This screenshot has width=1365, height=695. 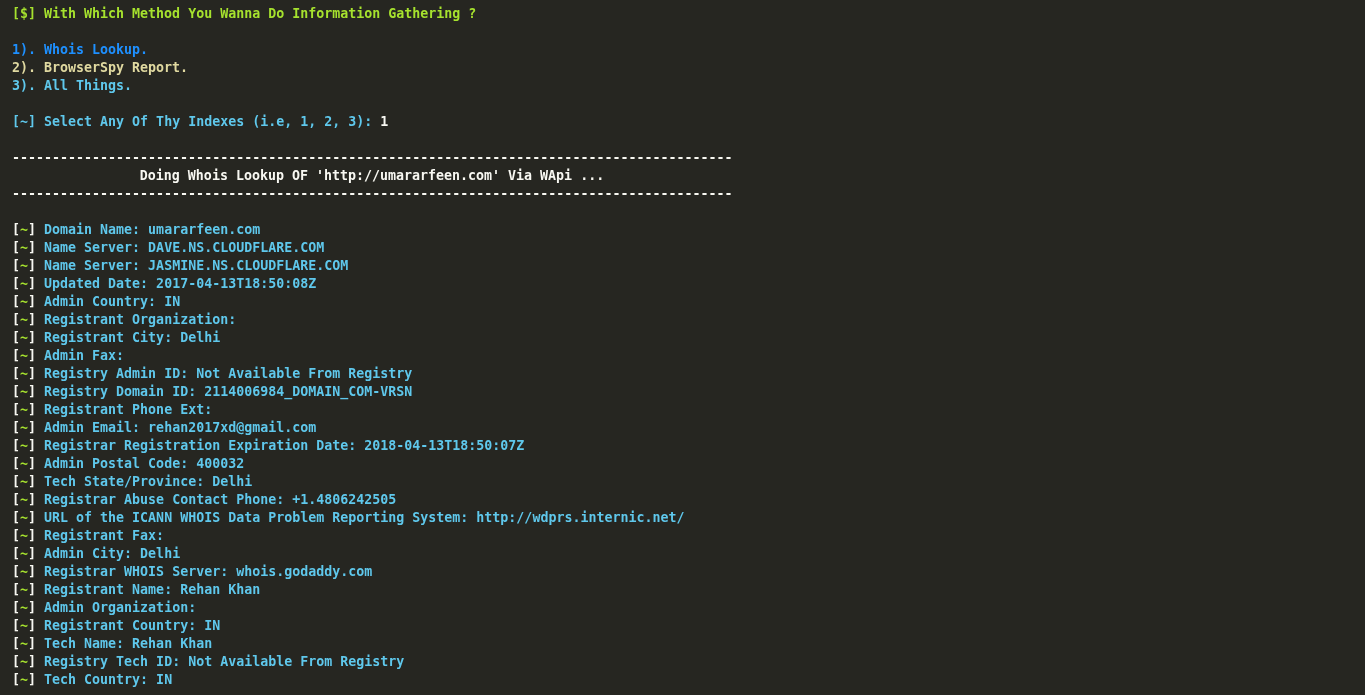 What do you see at coordinates (180, 284) in the screenshot?
I see `whois-field: Updated Date: 2017-04-13T18:50:08Z` at bounding box center [180, 284].